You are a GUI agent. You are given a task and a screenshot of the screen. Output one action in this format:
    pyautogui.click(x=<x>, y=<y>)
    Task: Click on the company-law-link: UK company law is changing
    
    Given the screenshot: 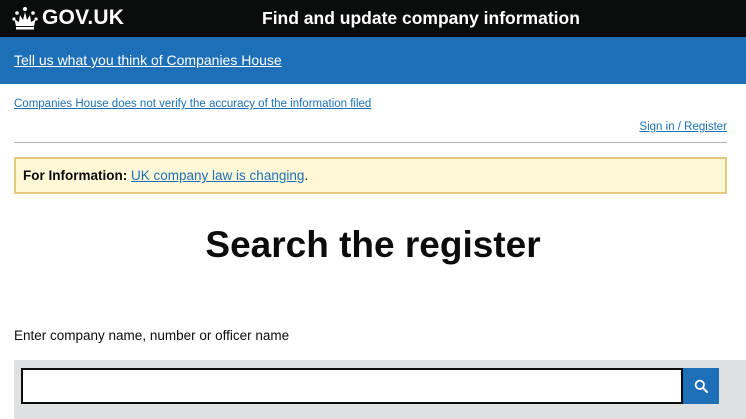 What is the action you would take?
    pyautogui.click(x=217, y=175)
    